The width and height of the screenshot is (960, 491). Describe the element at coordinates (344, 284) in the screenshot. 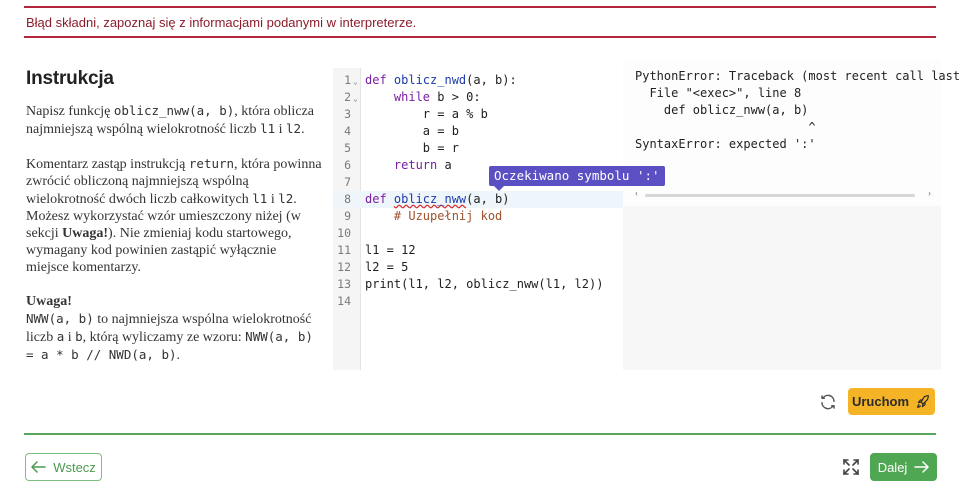

I see `line-number: 13` at that location.